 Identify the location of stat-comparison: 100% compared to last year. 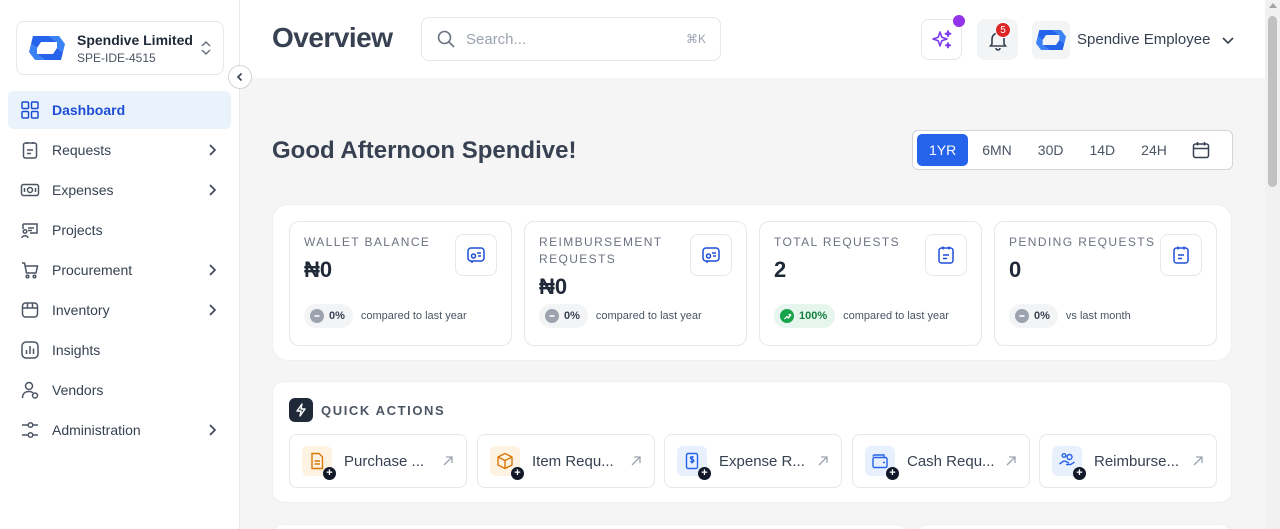
(861, 316).